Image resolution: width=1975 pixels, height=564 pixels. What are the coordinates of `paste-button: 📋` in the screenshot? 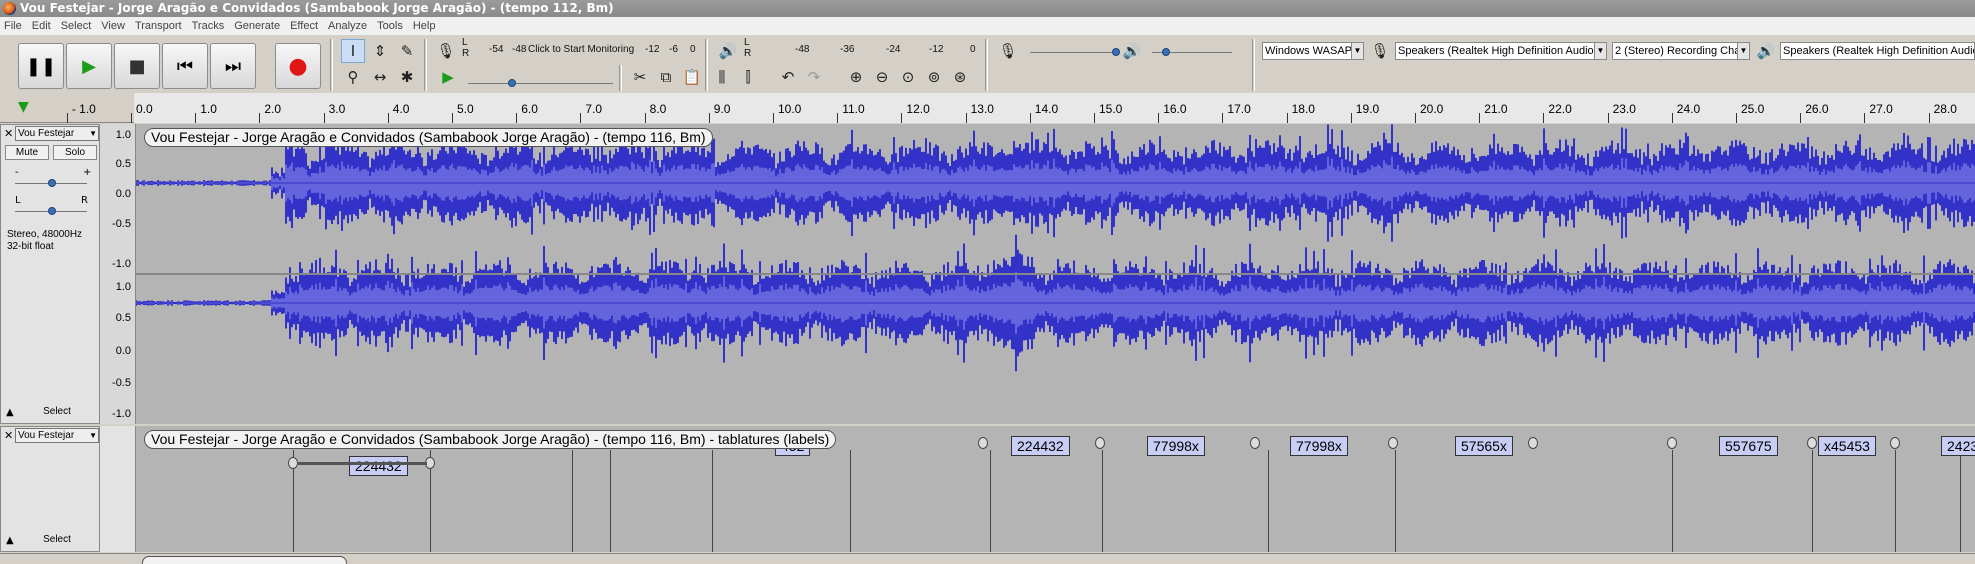 It's located at (692, 77).